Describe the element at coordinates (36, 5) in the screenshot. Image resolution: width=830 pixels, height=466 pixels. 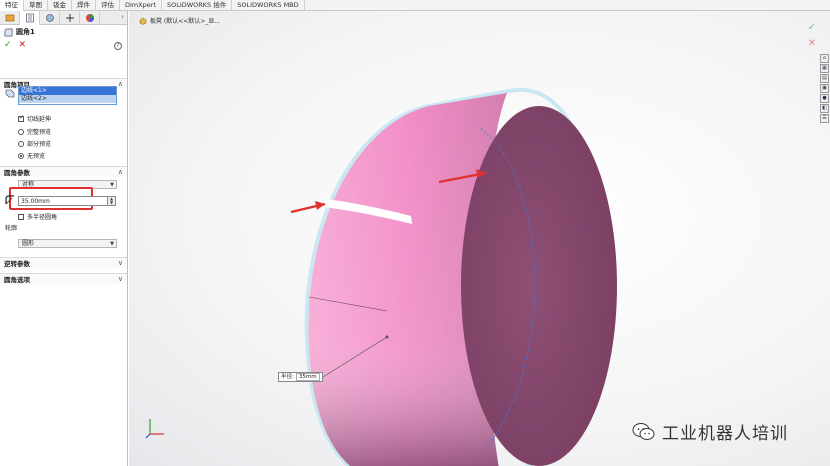
I see `tab-sketch: 草图` at that location.